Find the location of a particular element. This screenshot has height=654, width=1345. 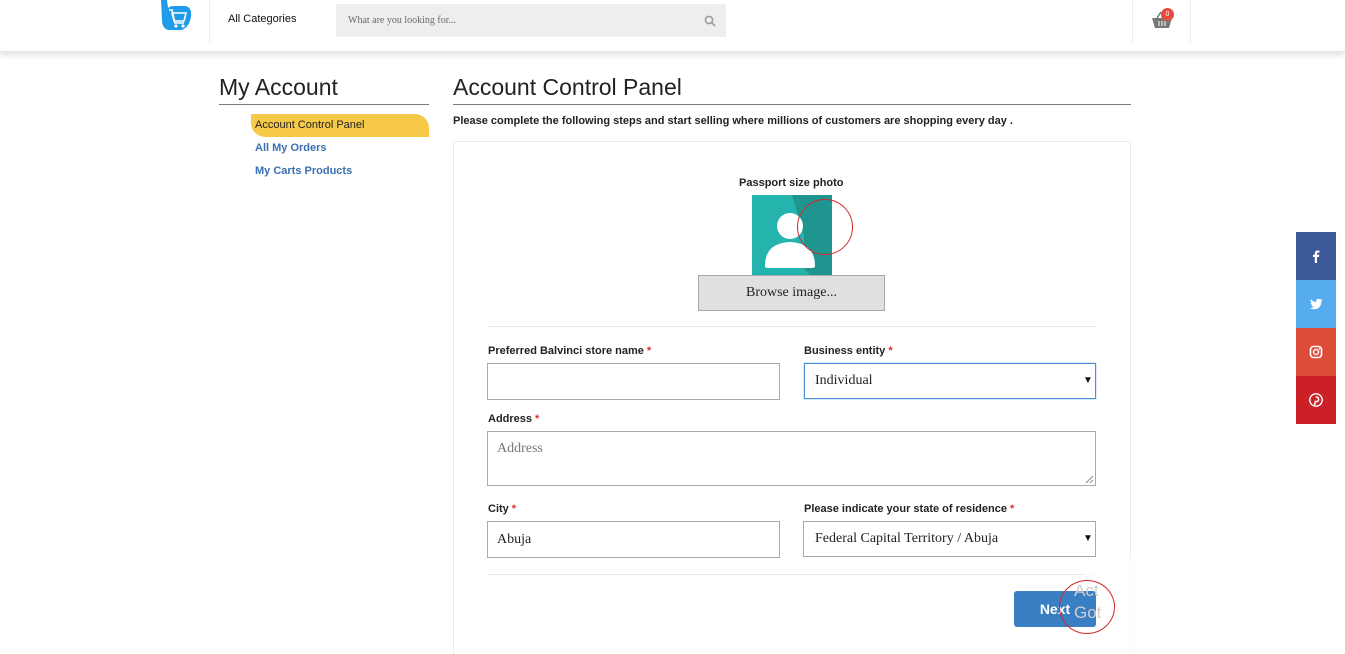

business-entity-label: Business entity * is located at coordinates (848, 351).